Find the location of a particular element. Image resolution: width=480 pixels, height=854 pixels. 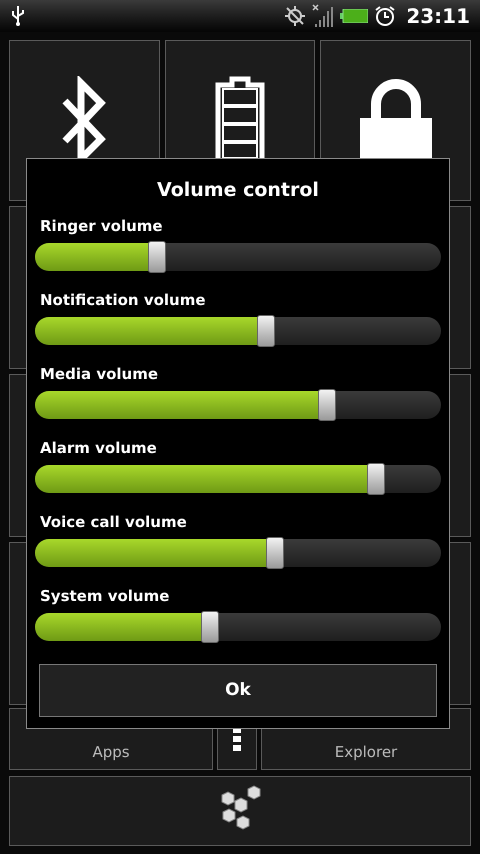

ok-button: Ok is located at coordinates (238, 690).